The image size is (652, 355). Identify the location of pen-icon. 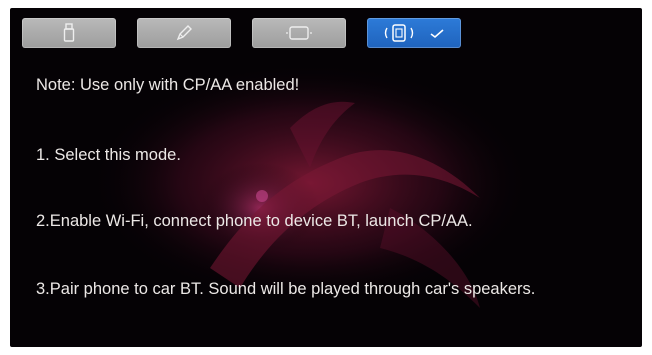
(184, 33).